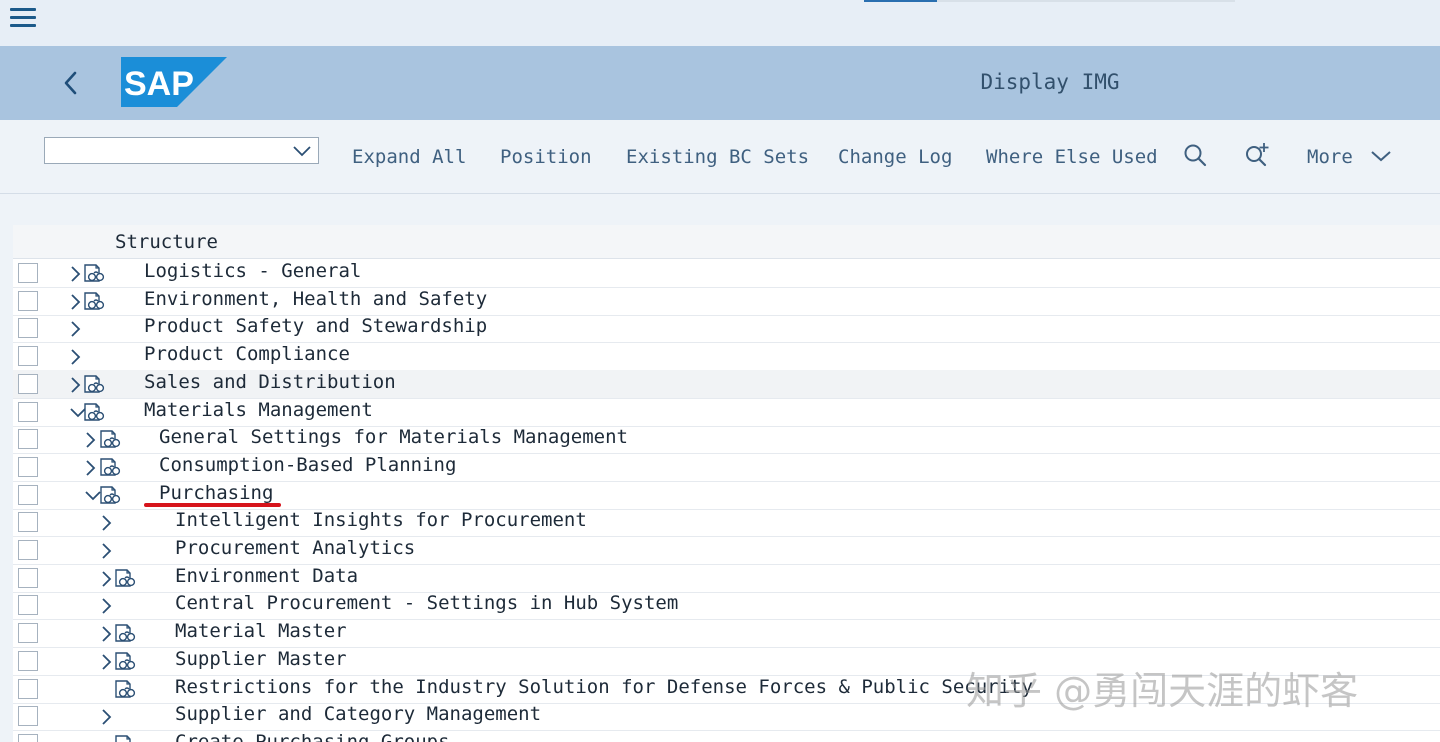 The image size is (1440, 742). What do you see at coordinates (720, 83) in the screenshot?
I see `shell-header: SAP Display IMG` at bounding box center [720, 83].